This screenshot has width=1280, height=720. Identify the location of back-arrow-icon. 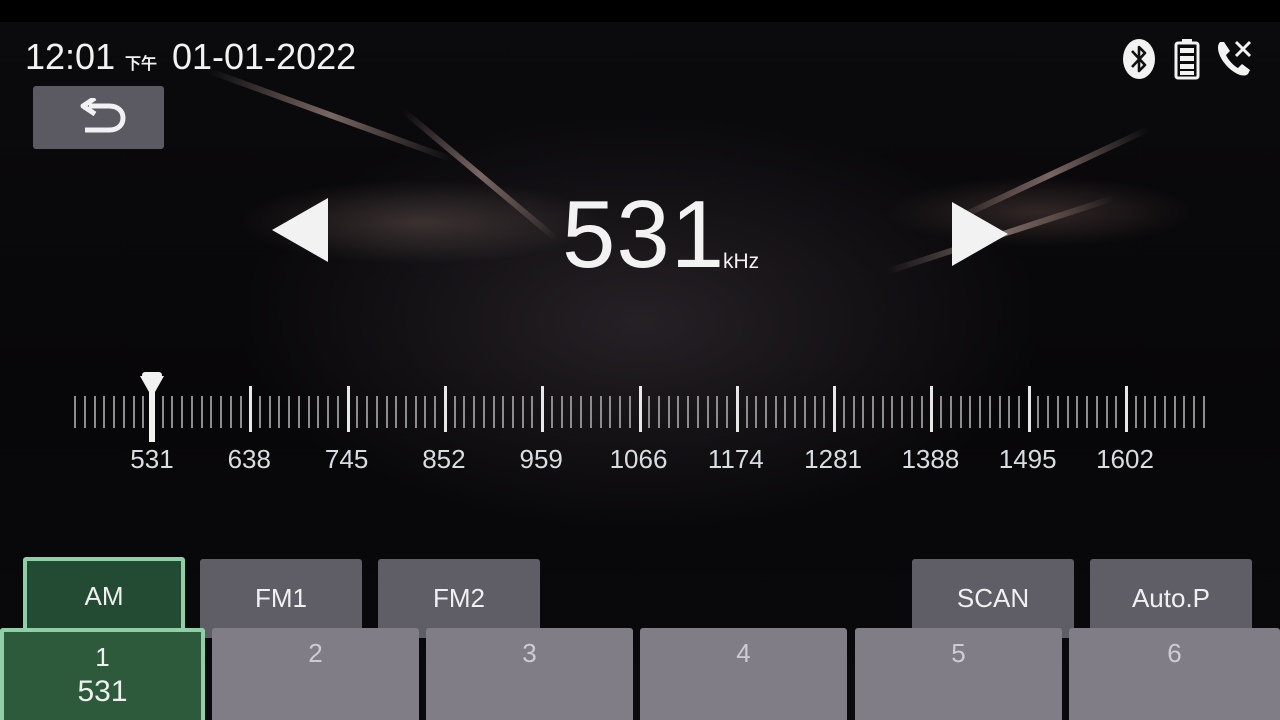
(103, 114).